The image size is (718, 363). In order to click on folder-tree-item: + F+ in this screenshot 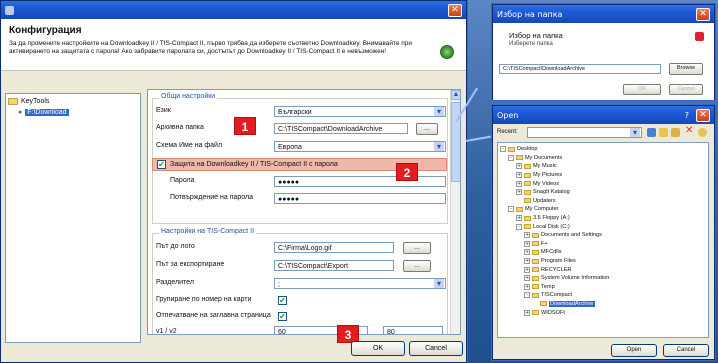, I will do `click(603, 244)`.